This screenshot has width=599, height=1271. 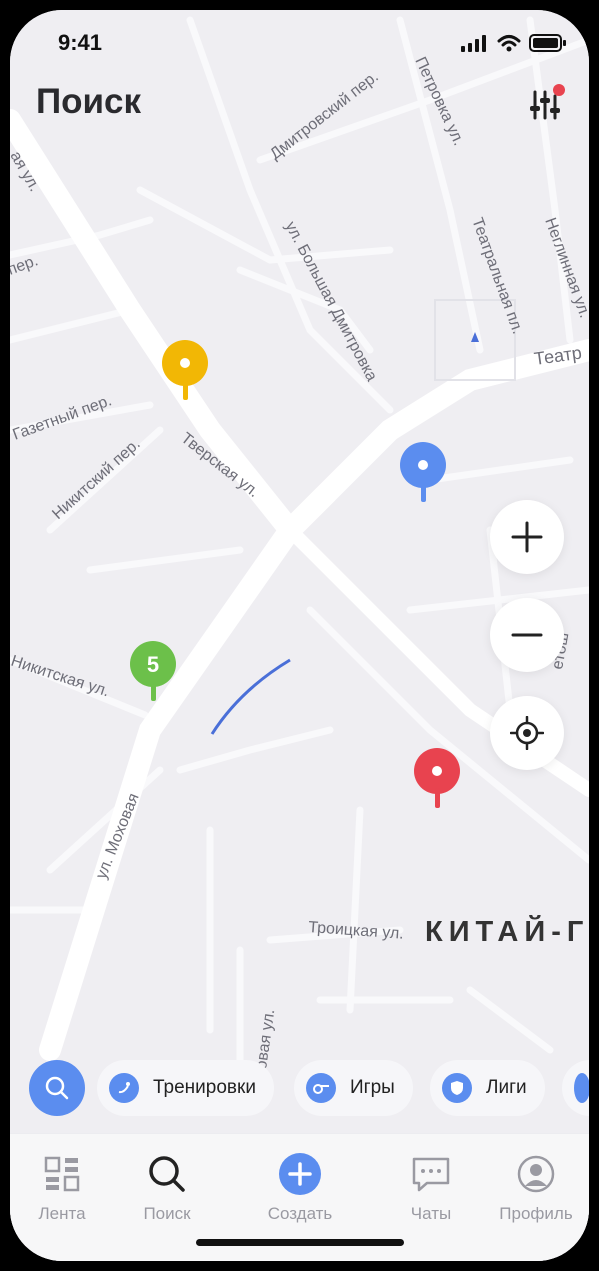 I want to click on minus-icon, so click(x=527, y=635).